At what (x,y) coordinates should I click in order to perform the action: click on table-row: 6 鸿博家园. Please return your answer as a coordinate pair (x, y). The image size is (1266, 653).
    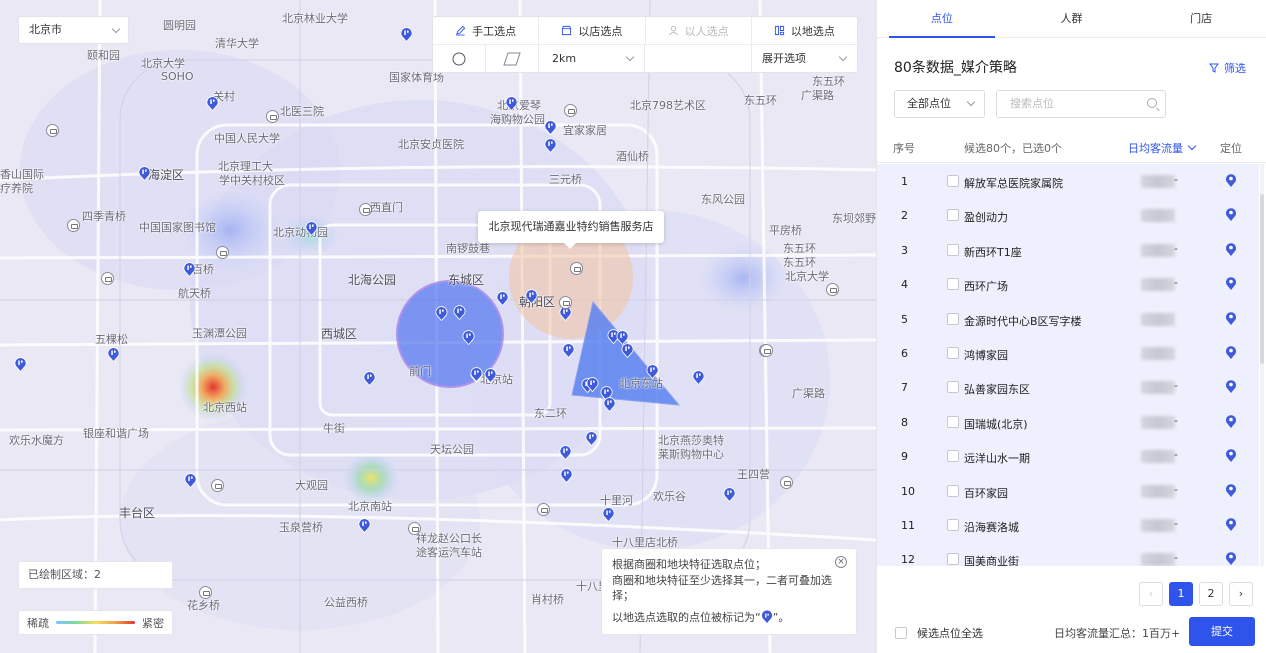
    Looking at the image, I should click on (1068, 353).